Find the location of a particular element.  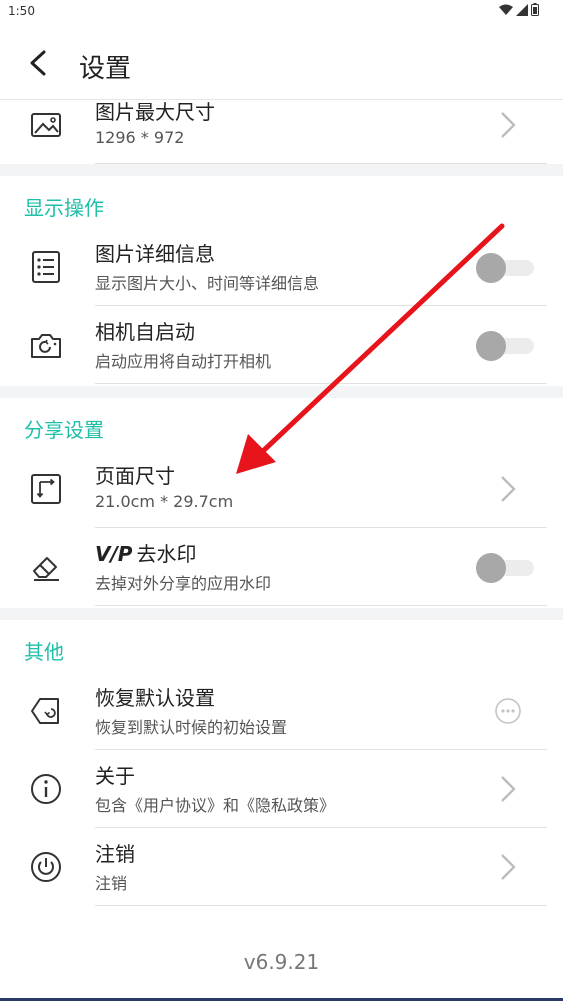

image-details-toggle is located at coordinates (506, 268).